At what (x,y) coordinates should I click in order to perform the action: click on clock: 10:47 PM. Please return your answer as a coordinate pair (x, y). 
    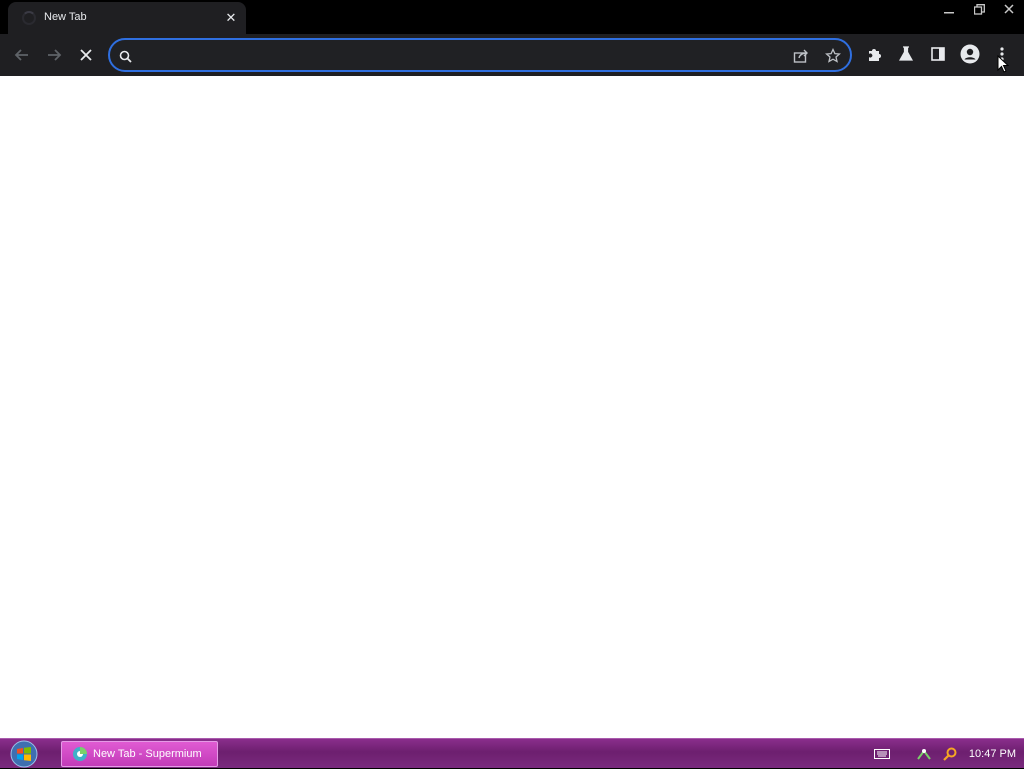
    Looking at the image, I should click on (992, 754).